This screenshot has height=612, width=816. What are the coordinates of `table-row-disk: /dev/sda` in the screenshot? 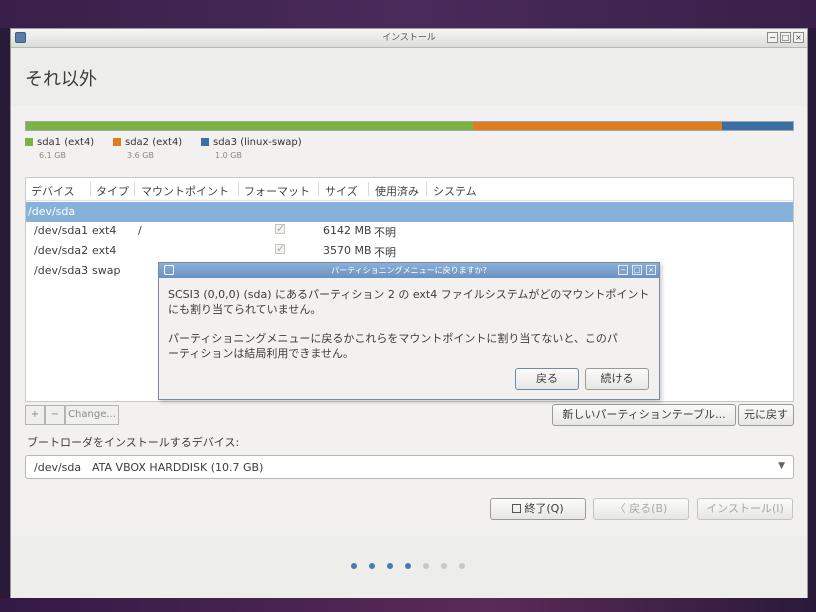 It's located at (409, 212).